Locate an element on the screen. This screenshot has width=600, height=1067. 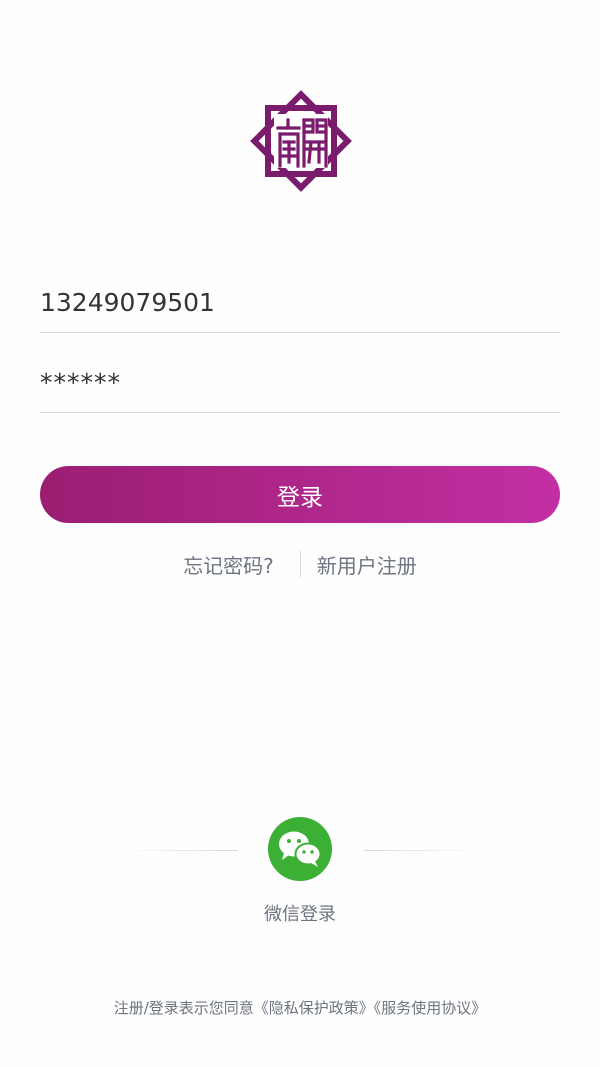
agreement-text: 注册/登录表示您同意《隐私保护政策》《服务使用协议》 is located at coordinates (300, 1007).